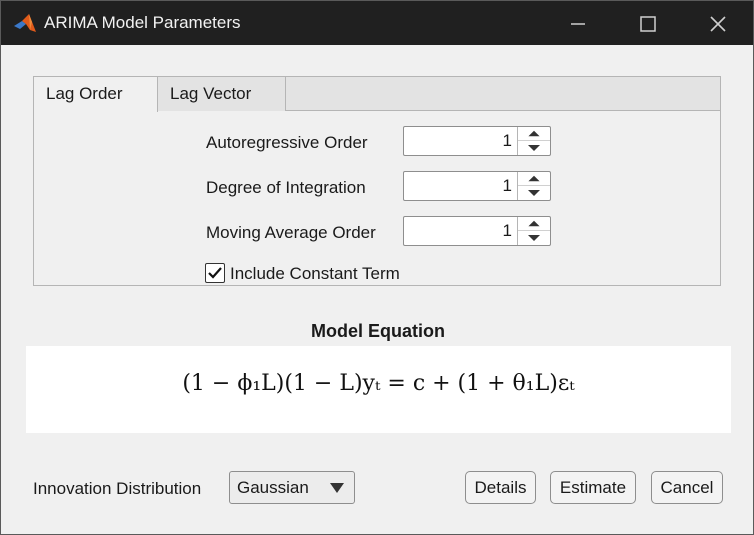  I want to click on autoregressive-order-value: 1, so click(507, 141).